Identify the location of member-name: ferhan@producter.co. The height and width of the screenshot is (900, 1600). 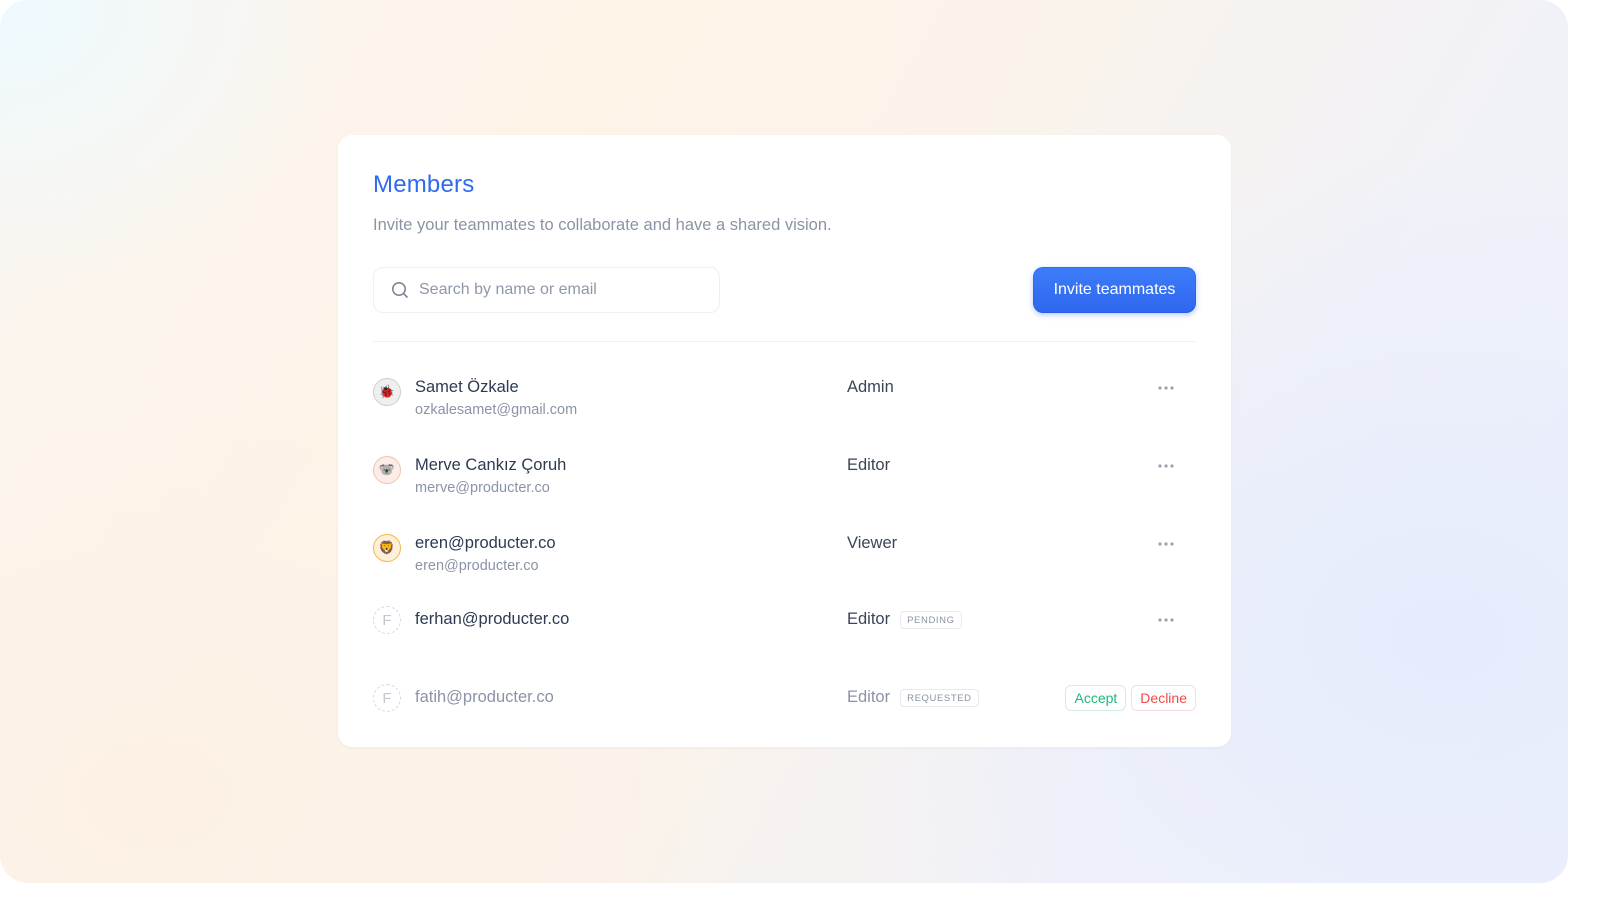
(492, 619).